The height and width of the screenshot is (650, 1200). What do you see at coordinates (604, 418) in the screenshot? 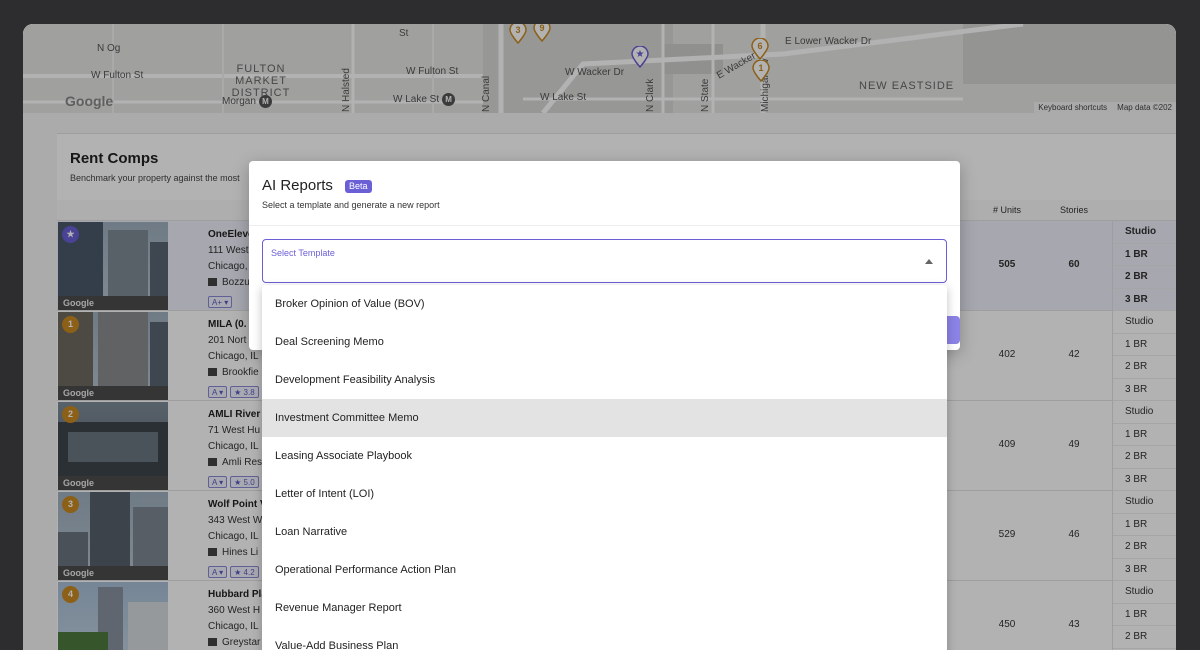
I see `dropdown-option: Investment Committee Memo` at bounding box center [604, 418].